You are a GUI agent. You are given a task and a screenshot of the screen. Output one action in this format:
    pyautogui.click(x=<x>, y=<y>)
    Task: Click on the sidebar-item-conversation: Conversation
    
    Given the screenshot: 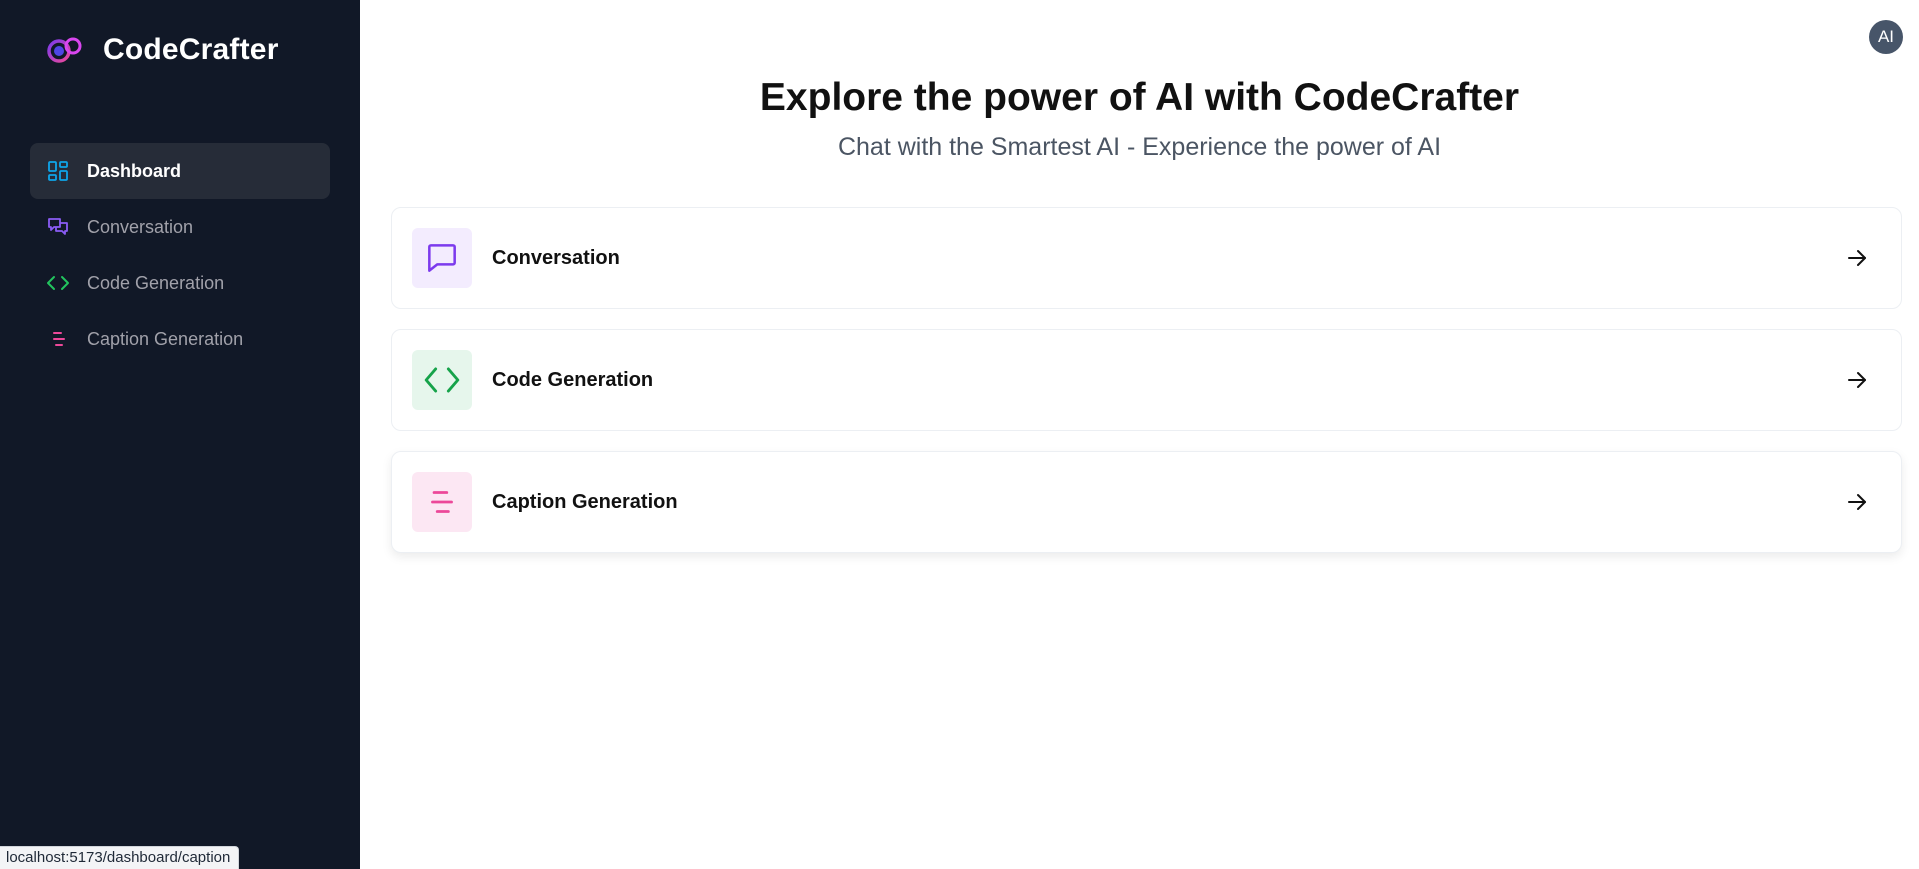 What is the action you would take?
    pyautogui.click(x=180, y=227)
    